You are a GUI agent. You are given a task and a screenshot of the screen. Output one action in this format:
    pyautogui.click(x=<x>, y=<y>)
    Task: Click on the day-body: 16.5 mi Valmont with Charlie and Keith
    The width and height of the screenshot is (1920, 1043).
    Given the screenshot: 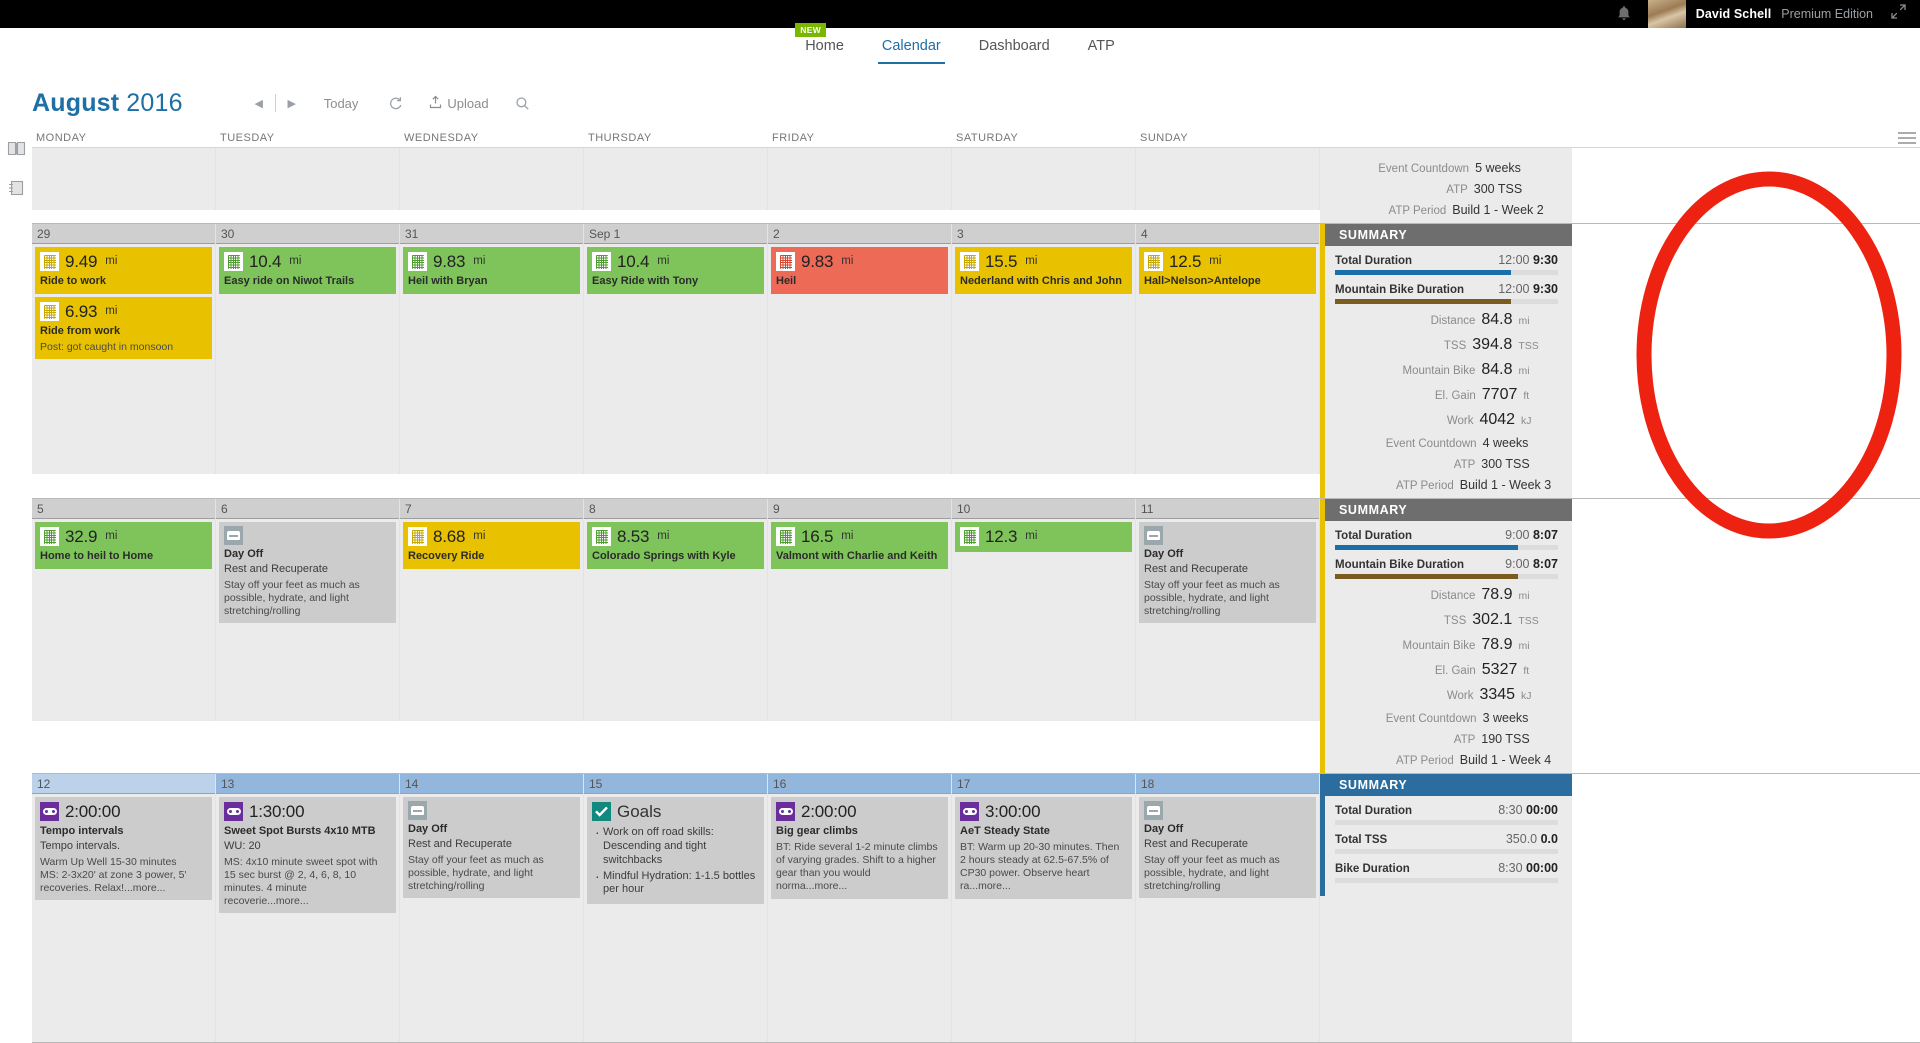 What is the action you would take?
    pyautogui.click(x=859, y=544)
    